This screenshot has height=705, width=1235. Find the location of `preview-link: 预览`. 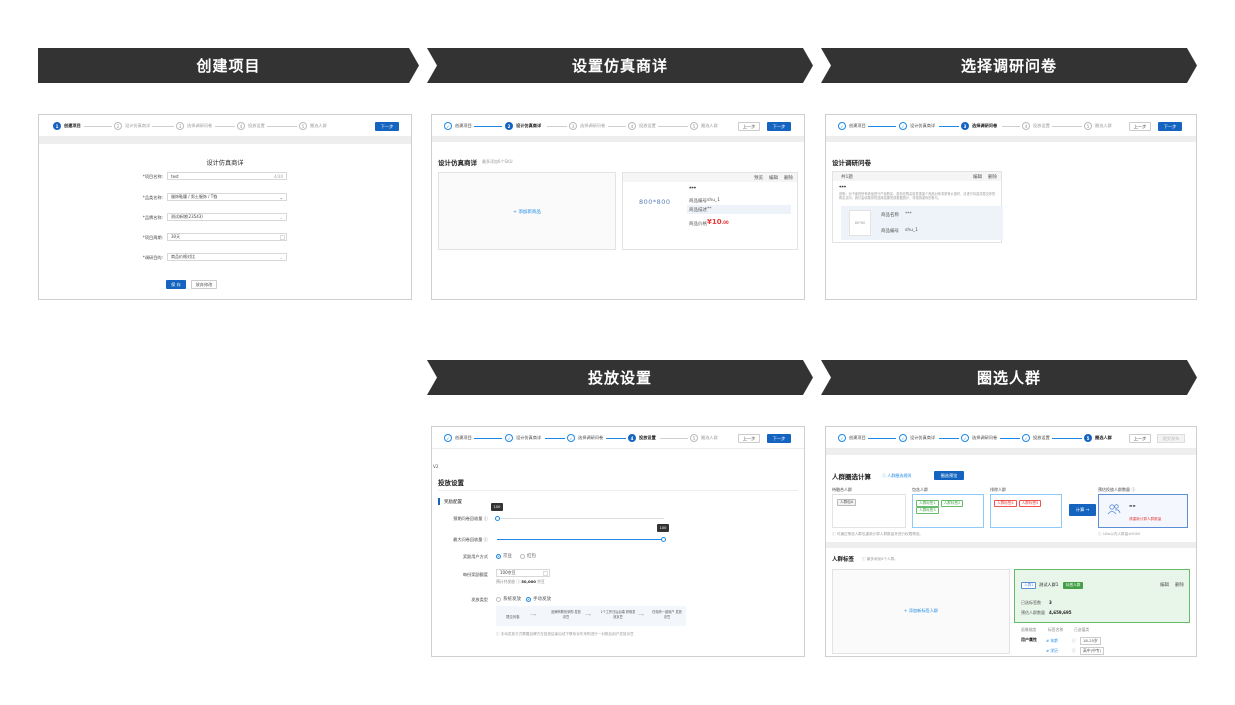

preview-link: 预览 is located at coordinates (758, 178).